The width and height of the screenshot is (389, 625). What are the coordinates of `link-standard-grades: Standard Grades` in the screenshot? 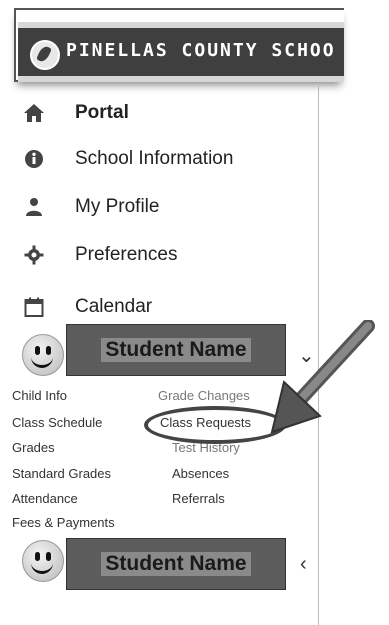 It's located at (61, 473).